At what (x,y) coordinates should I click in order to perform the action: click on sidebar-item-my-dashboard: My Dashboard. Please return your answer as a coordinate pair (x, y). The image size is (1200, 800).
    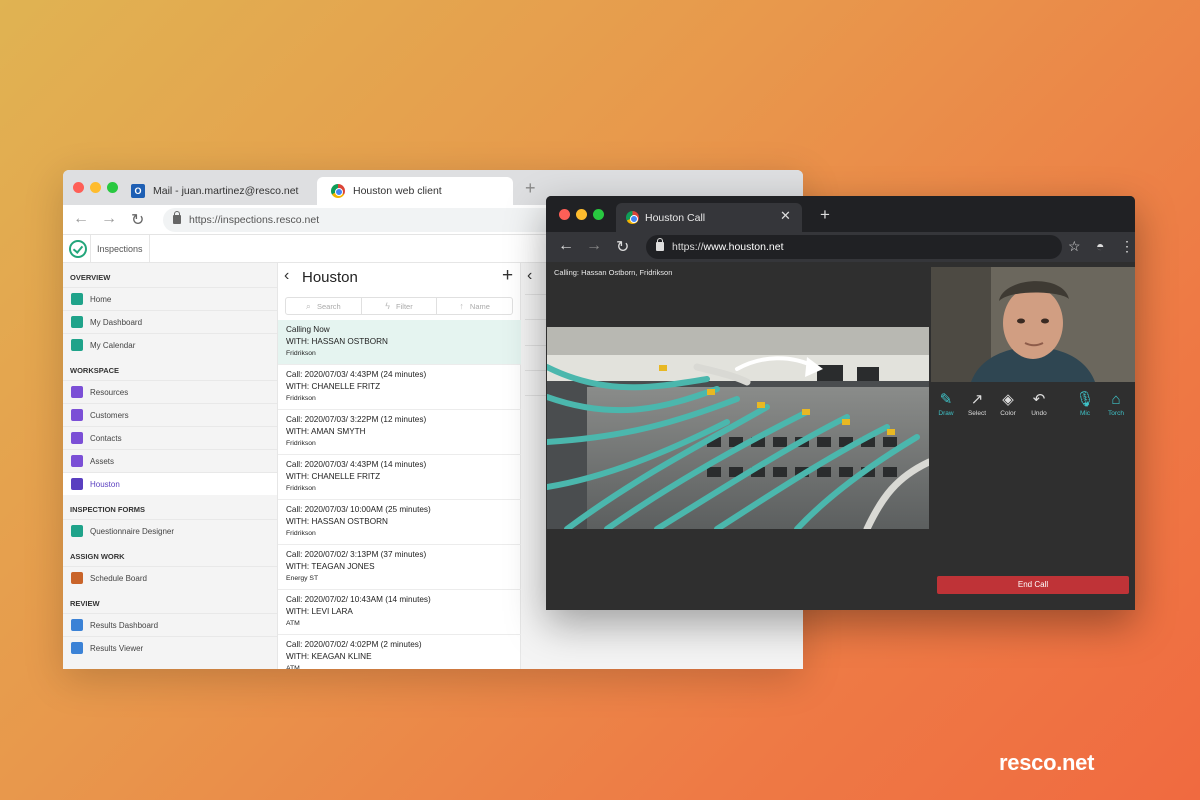
    Looking at the image, I should click on (170, 321).